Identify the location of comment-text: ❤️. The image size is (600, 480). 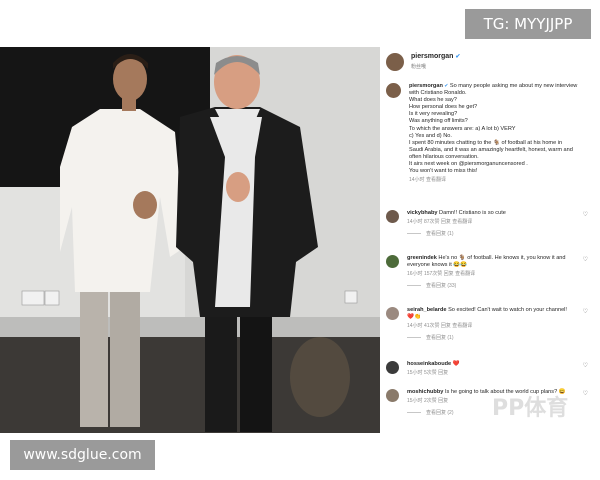
(456, 364).